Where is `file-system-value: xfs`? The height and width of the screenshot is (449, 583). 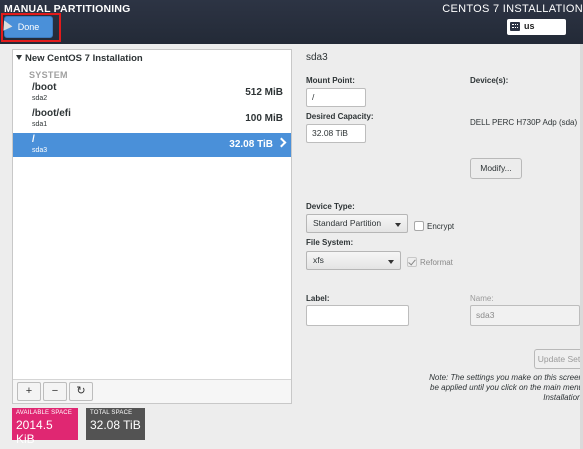
file-system-value: xfs is located at coordinates (318, 260).